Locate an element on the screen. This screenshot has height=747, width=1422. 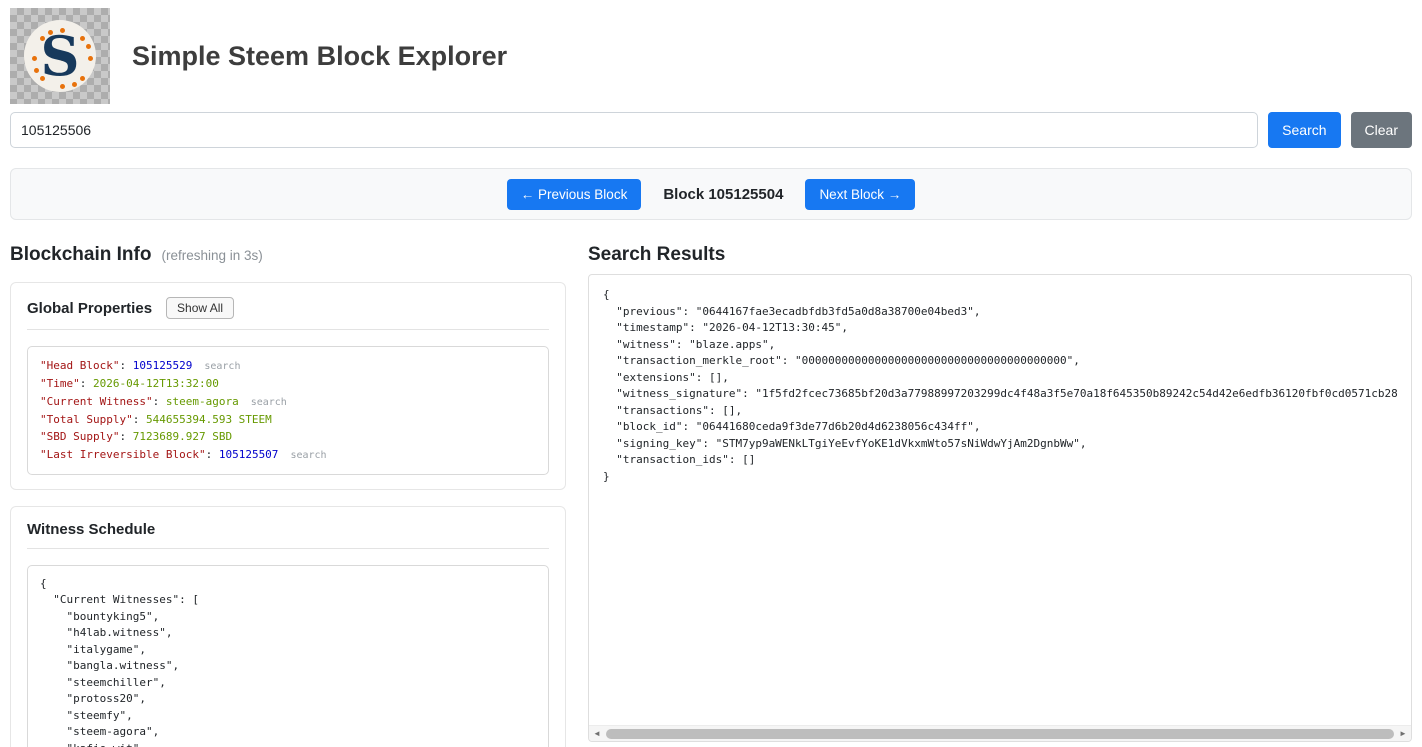
horizontal-scrollbar: ◄ ► is located at coordinates (1000, 733).